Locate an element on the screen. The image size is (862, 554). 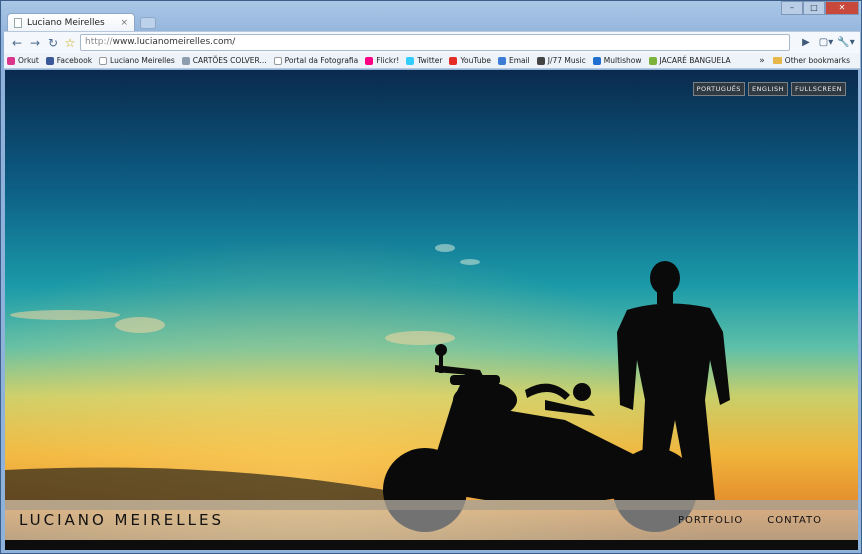
flickr-icon is located at coordinates (369, 60).